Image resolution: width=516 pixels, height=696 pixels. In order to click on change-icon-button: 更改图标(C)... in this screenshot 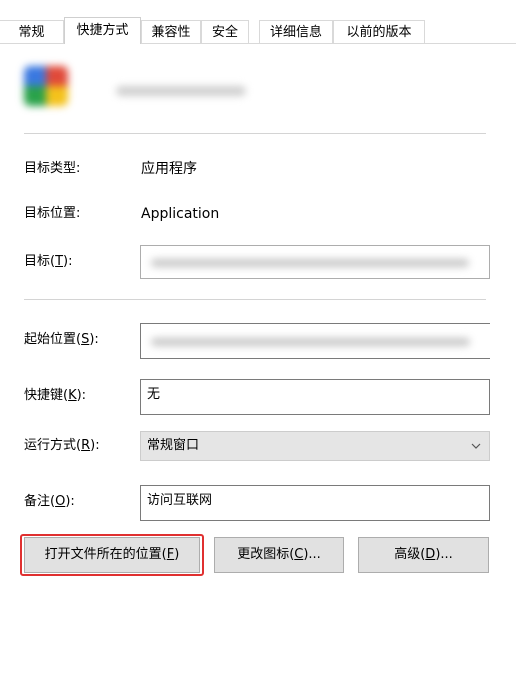, I will do `click(279, 555)`.